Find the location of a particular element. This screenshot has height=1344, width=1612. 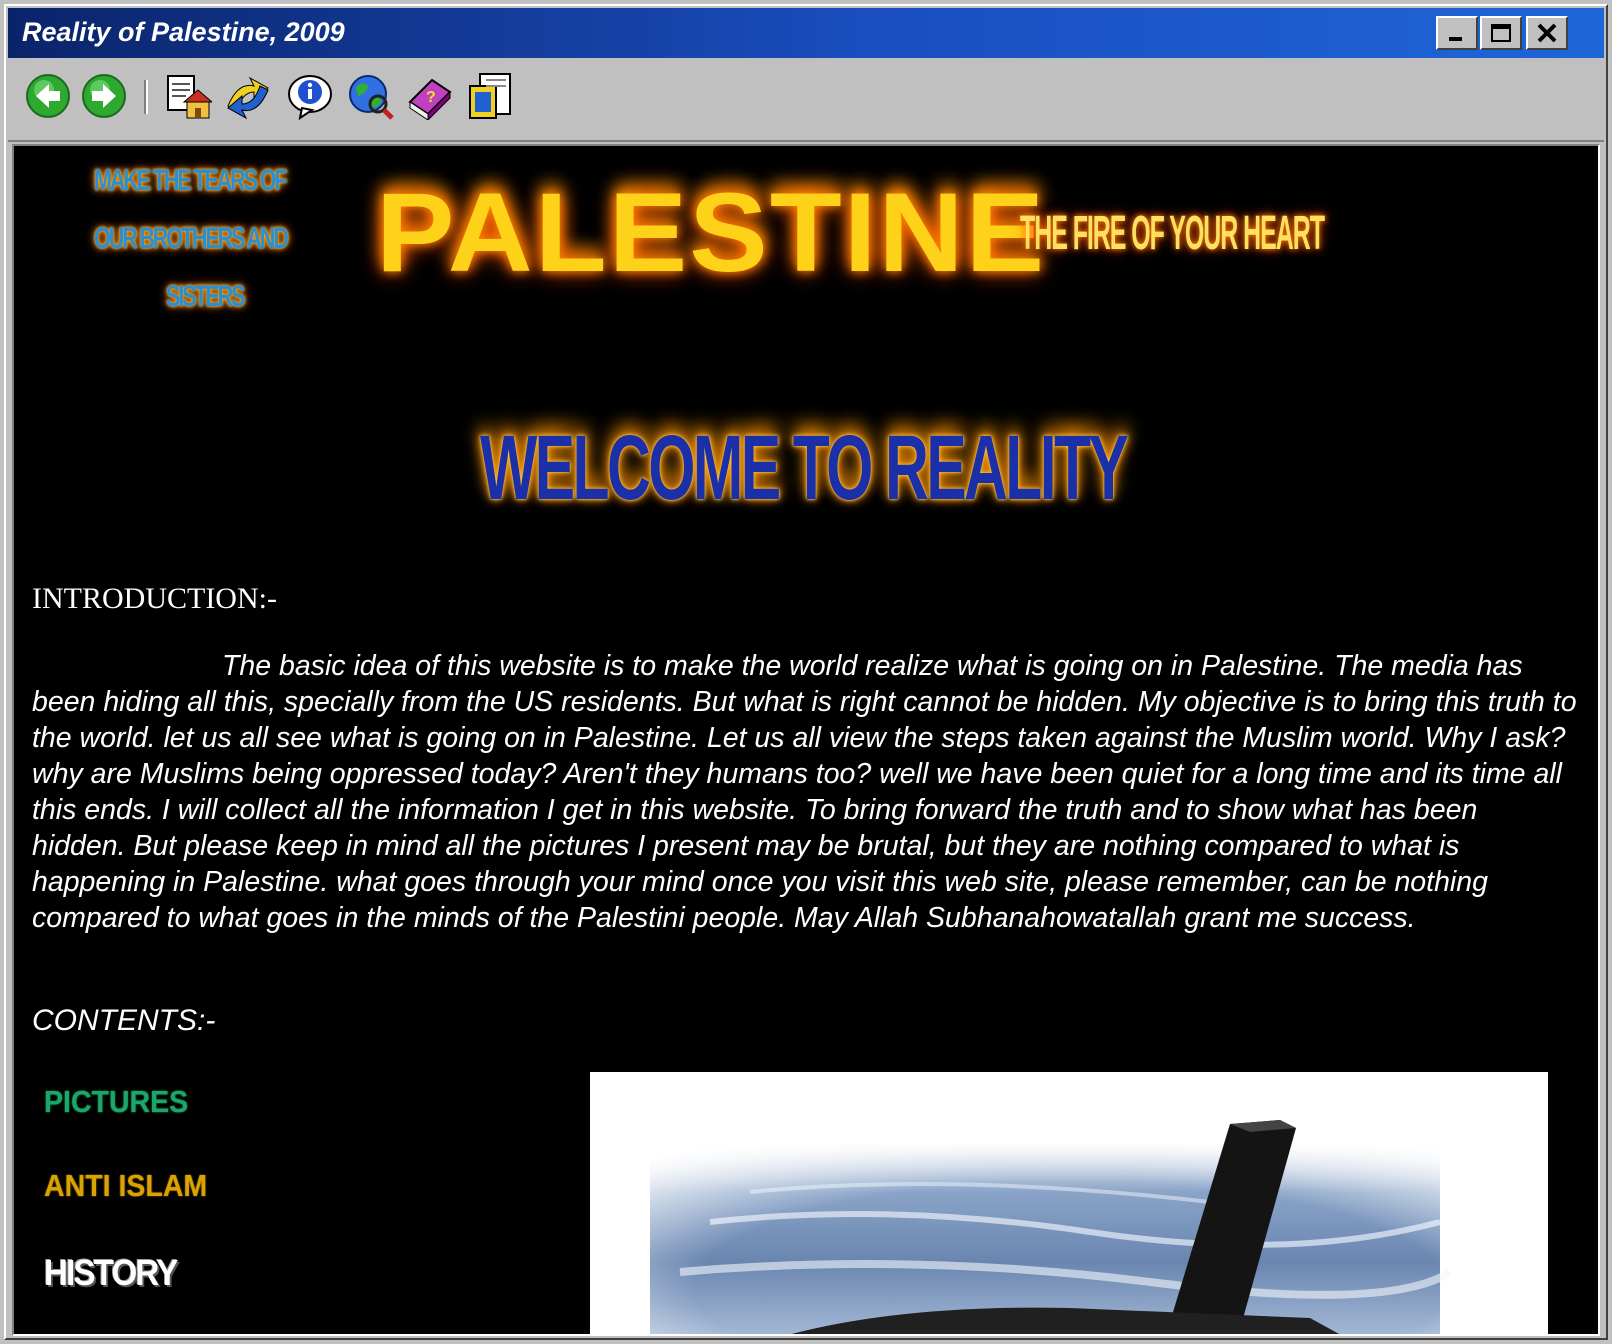

maximize-button is located at coordinates (1501, 33).